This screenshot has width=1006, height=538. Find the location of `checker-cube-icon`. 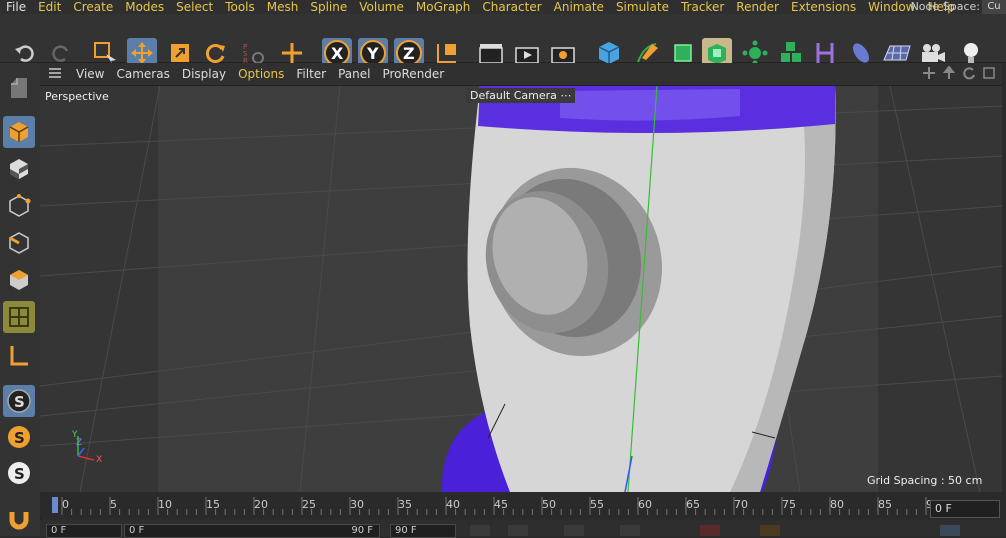

checker-cube-icon is located at coordinates (19, 169).